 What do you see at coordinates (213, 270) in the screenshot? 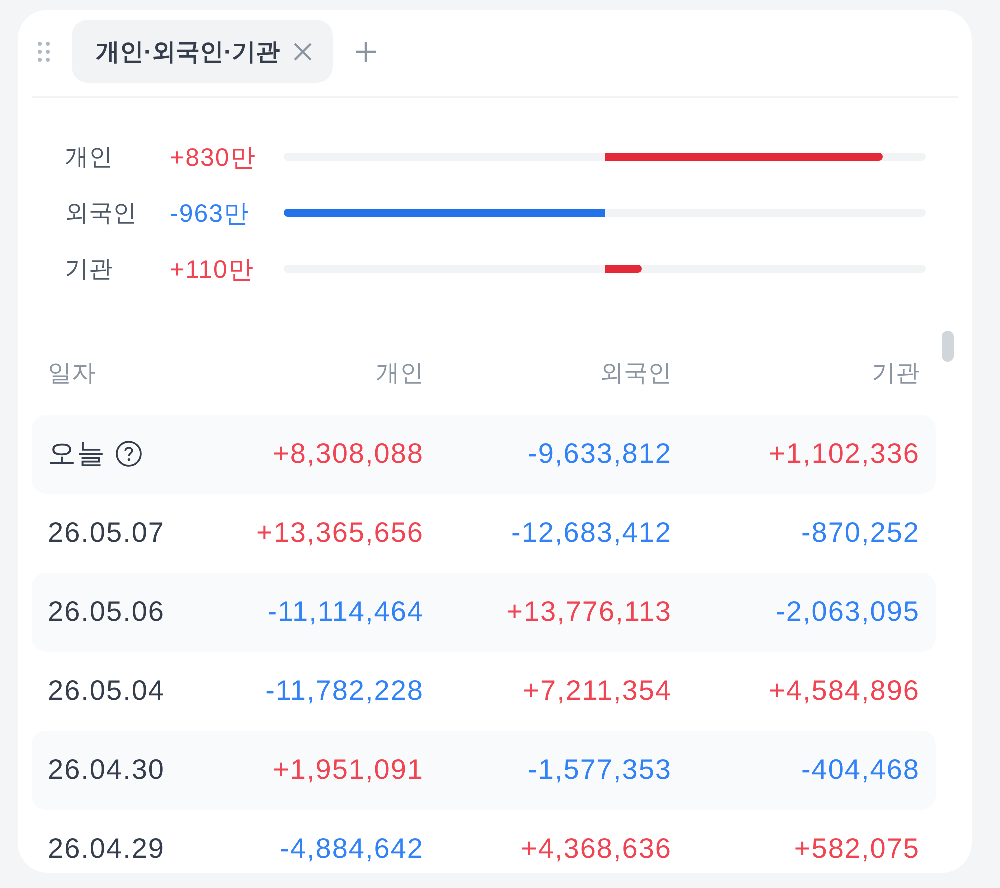
I see `net-amount: +110만` at bounding box center [213, 270].